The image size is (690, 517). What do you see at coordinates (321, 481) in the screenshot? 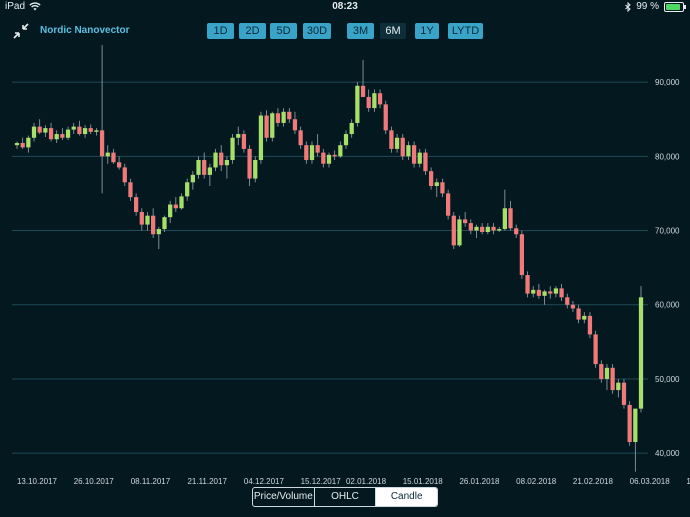
I see `x-tick-label: 15.12.2017` at bounding box center [321, 481].